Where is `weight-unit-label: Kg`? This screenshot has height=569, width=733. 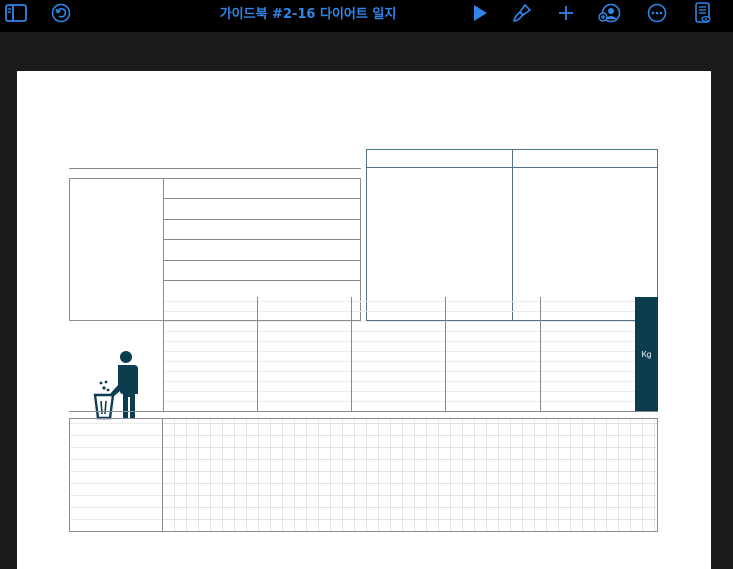 weight-unit-label: Kg is located at coordinates (646, 354).